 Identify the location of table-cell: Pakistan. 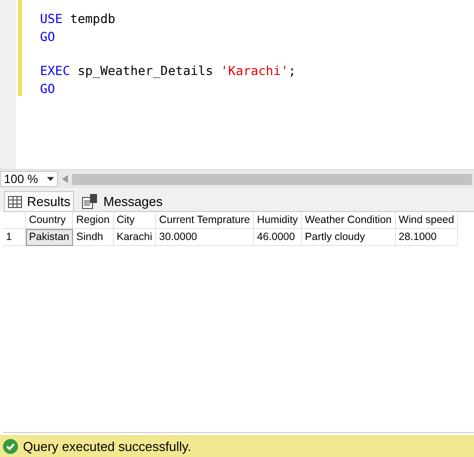
(49, 237).